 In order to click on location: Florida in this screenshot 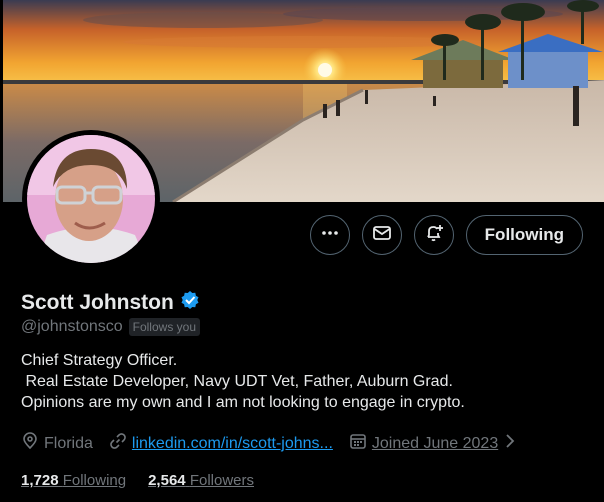, I will do `click(57, 443)`.